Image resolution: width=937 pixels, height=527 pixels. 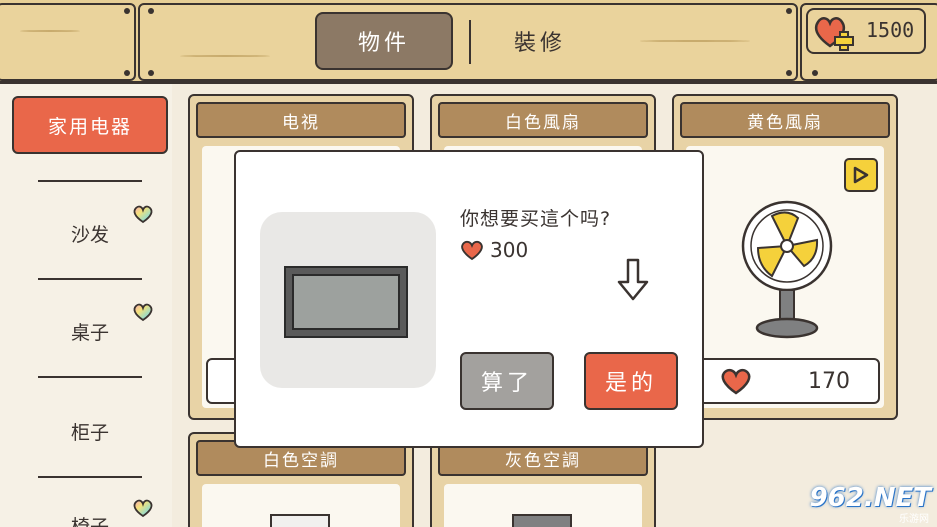 I want to click on category-chair: 椅子, so click(x=90, y=519).